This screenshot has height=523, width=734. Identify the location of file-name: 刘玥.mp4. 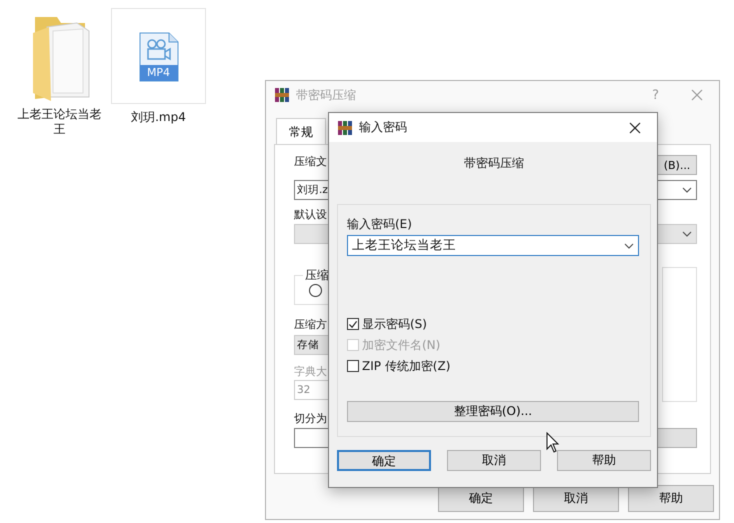
(158, 117).